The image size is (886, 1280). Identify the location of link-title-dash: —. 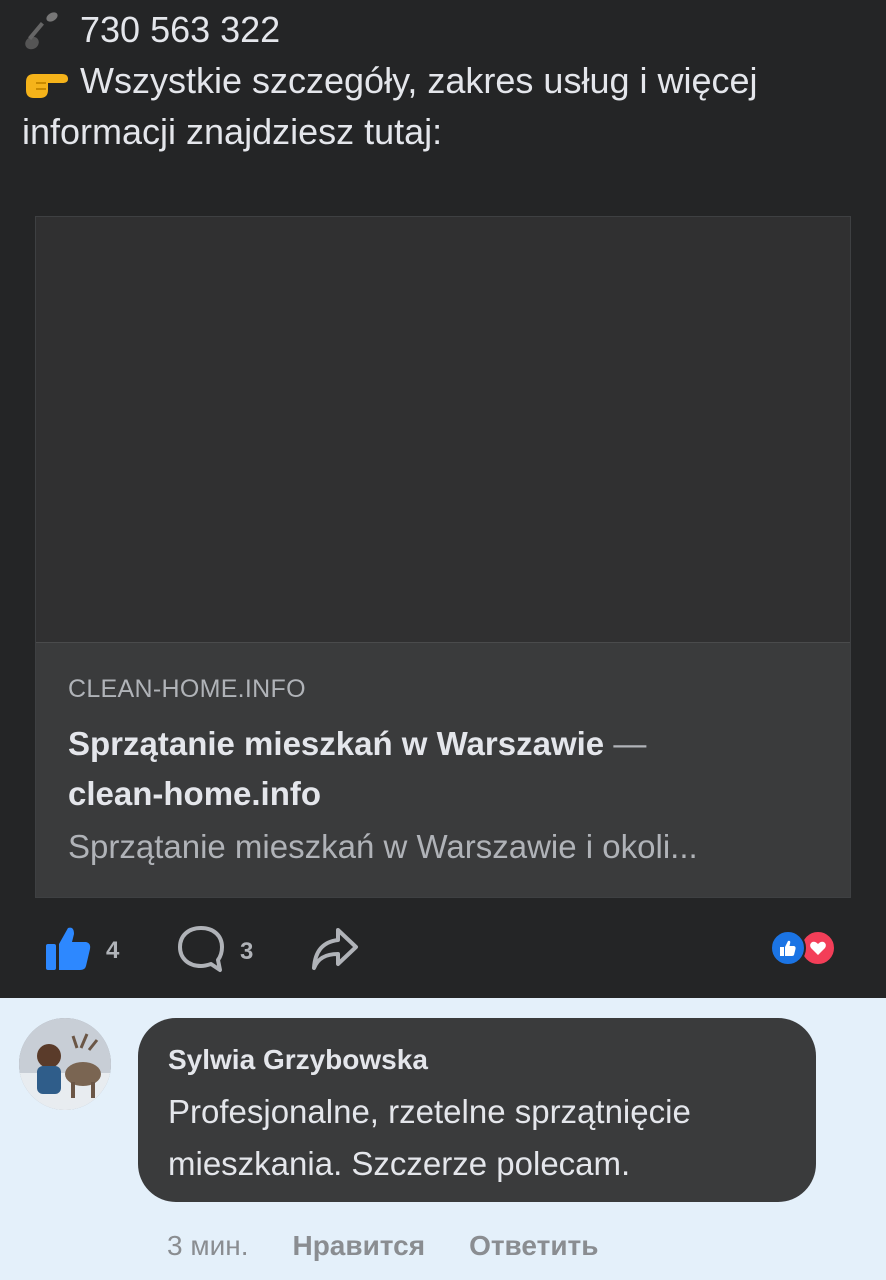
(630, 743).